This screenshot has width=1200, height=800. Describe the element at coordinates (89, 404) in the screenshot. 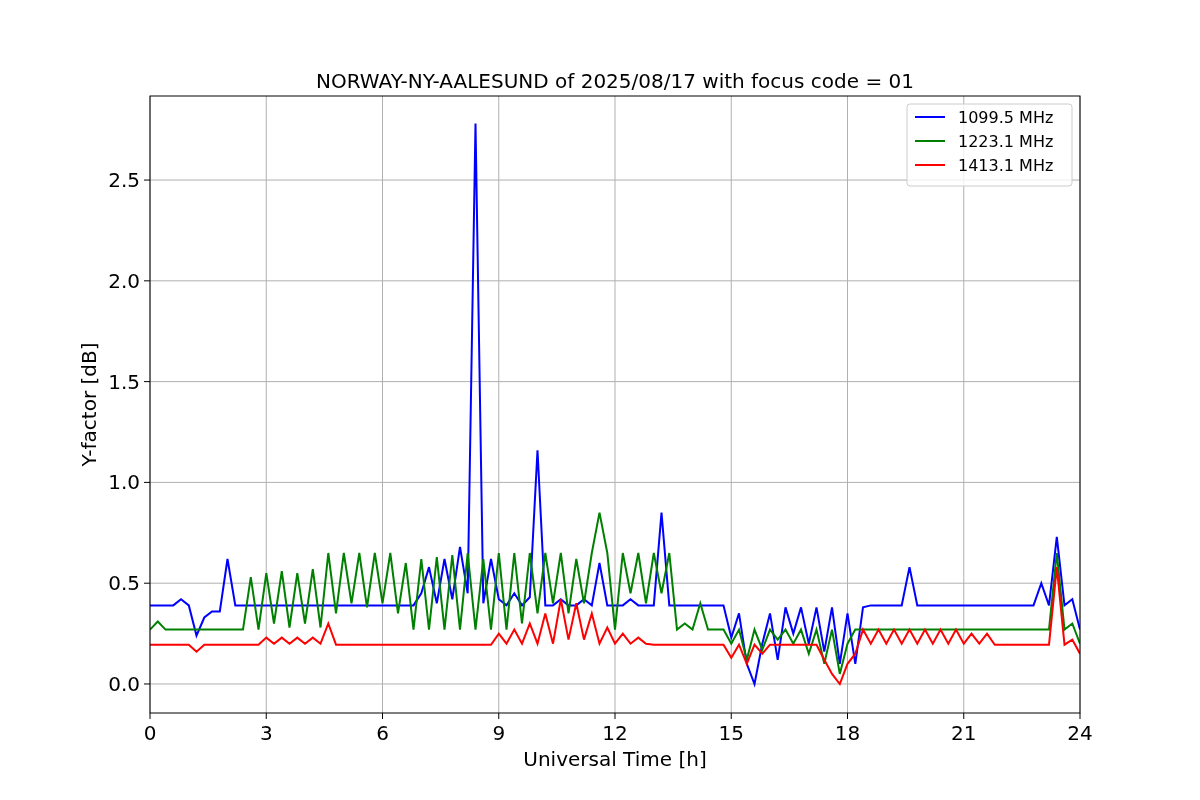

I see `y-axis-label: Y-factor [dB]` at that location.